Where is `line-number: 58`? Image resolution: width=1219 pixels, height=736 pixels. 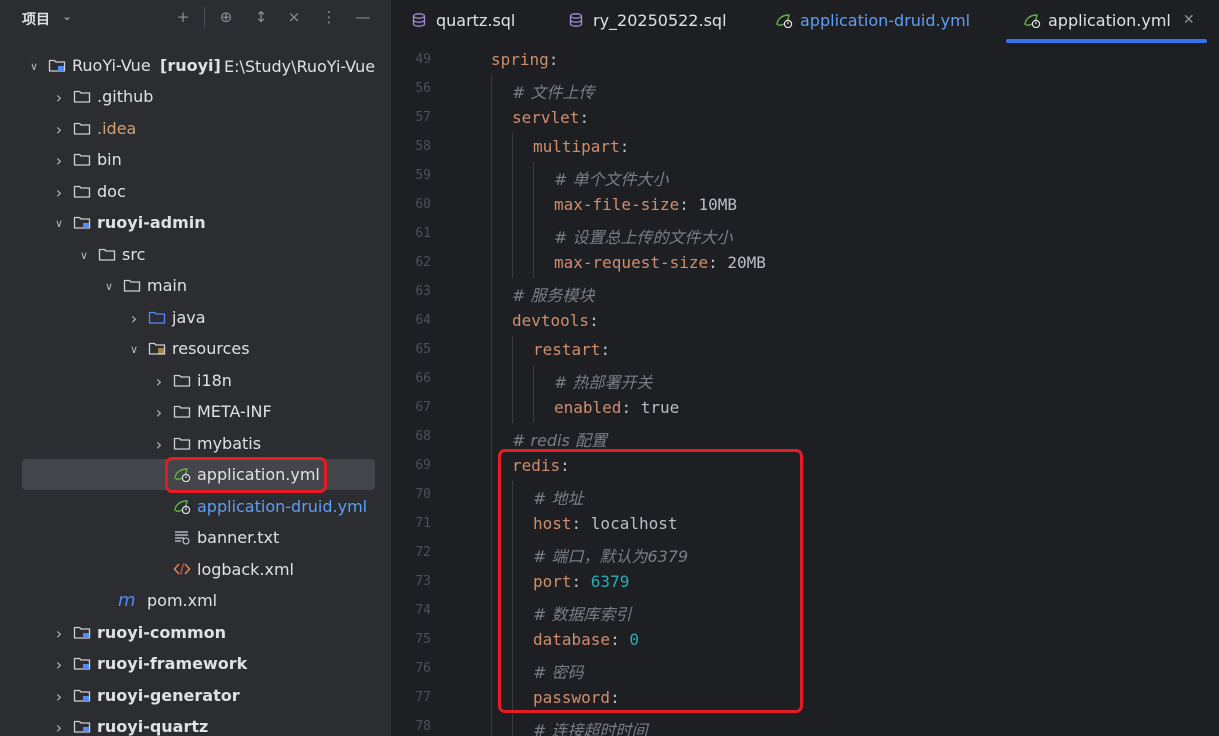
line-number: 58 is located at coordinates (423, 146).